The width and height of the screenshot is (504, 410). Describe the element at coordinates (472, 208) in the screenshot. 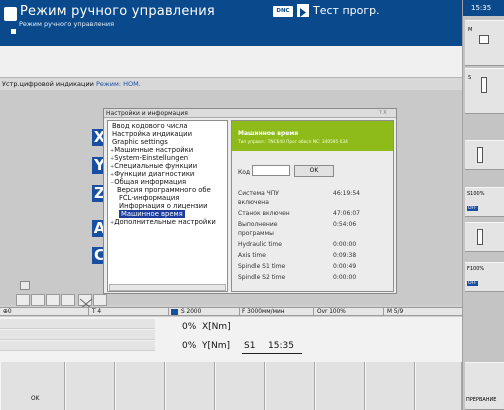

I see `s-off-badge: OFF` at that location.